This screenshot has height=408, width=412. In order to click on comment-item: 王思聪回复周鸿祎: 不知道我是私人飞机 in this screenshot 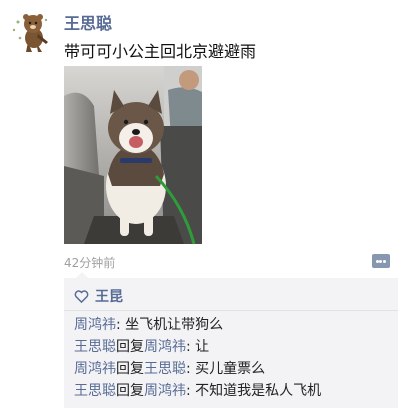, I will do `click(197, 390)`.